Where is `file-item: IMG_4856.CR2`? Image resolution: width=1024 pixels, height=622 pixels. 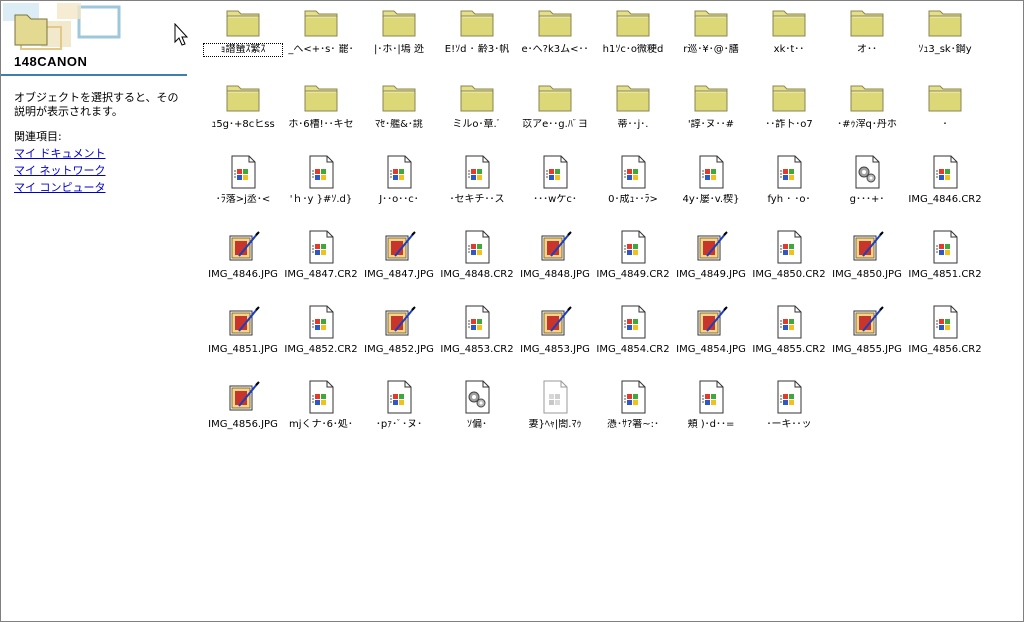
file-item: IMG_4856.CR2 is located at coordinates (945, 330).